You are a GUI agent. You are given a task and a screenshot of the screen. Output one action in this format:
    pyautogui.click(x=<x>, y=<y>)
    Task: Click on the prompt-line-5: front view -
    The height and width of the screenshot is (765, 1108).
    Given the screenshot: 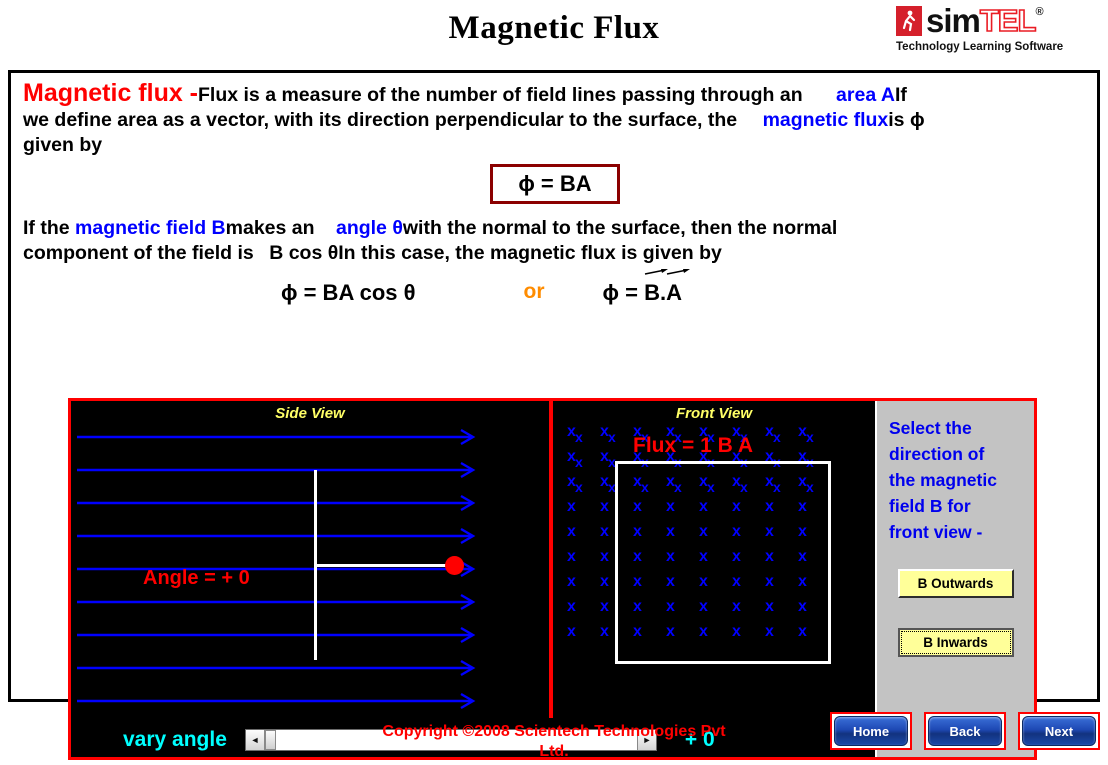 What is the action you would take?
    pyautogui.click(x=936, y=532)
    